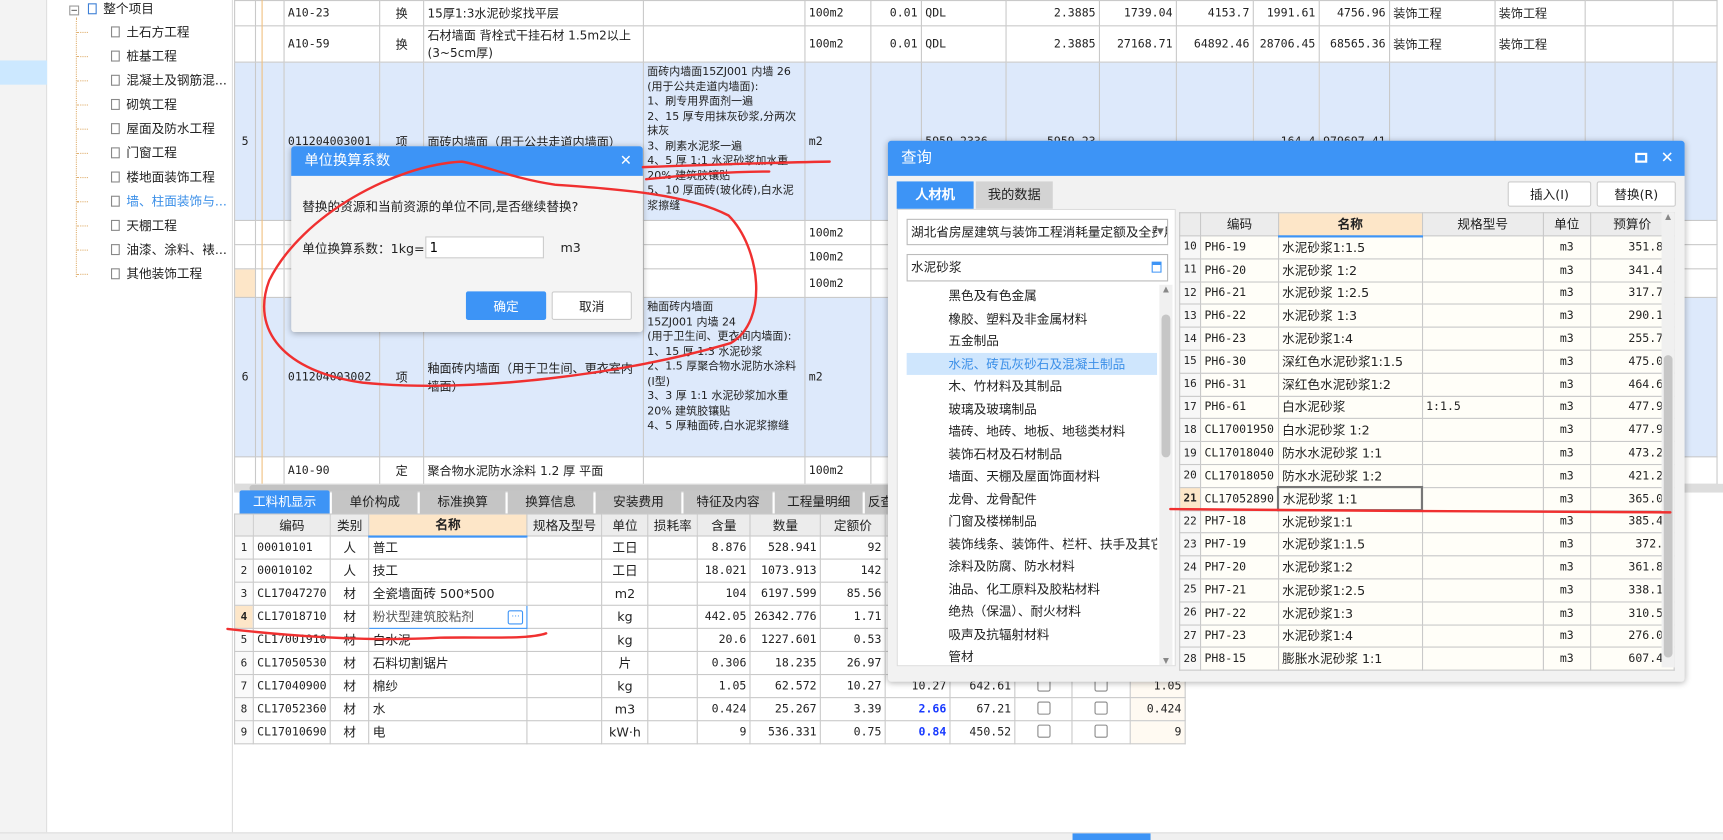 This screenshot has height=840, width=1723. I want to click on cell: 0.75, so click(852, 732).